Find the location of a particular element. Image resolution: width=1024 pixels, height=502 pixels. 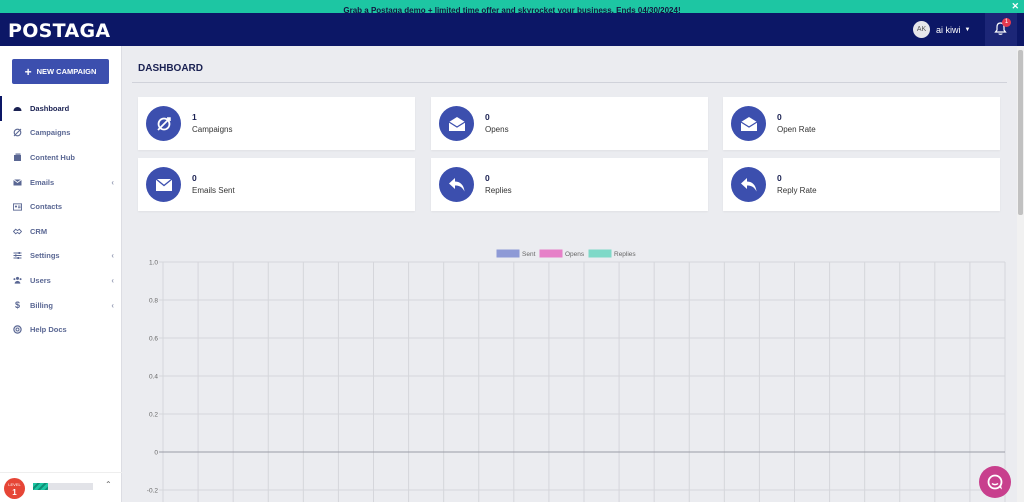

caret-down-icon: ▼ is located at coordinates (967, 29).